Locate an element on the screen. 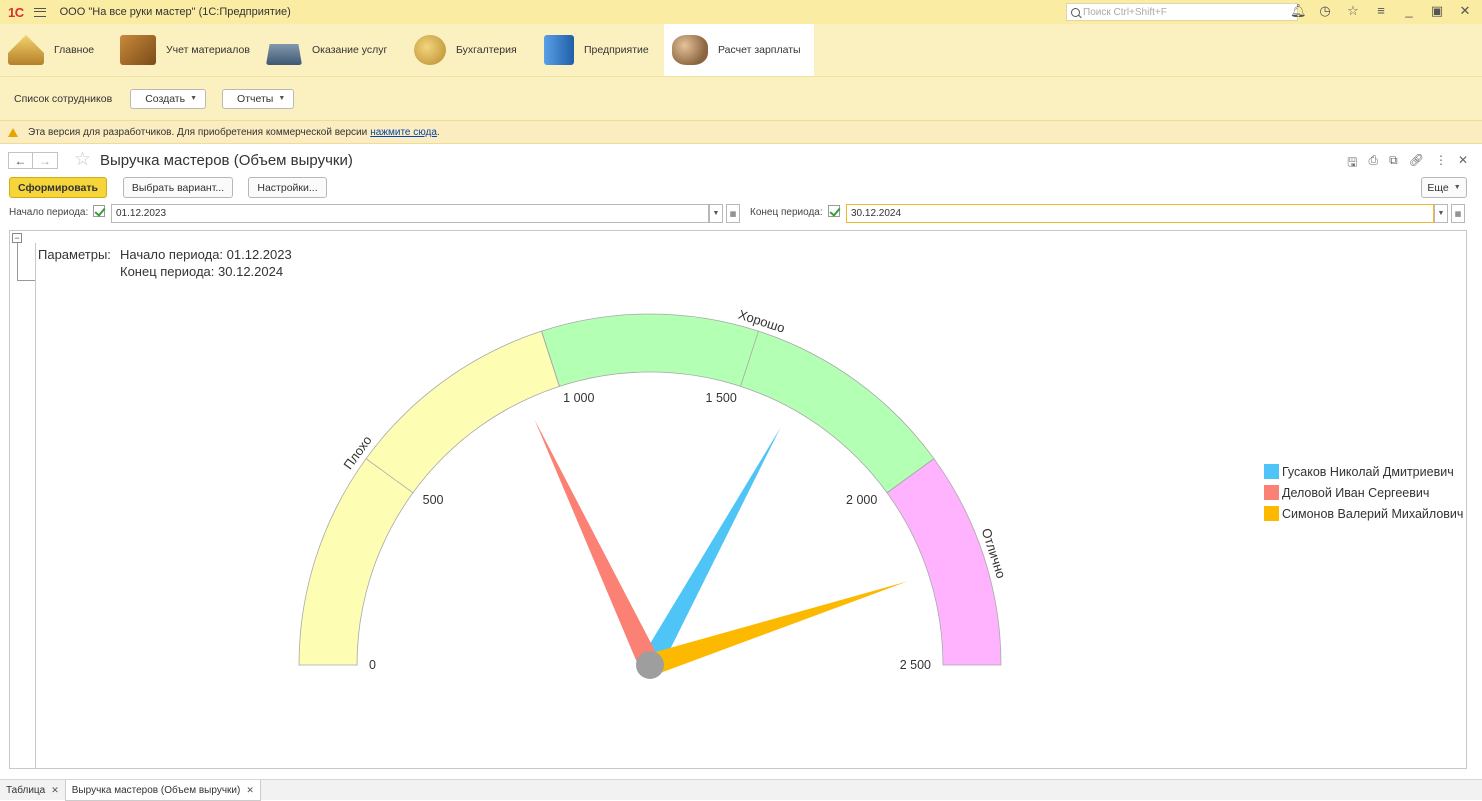 The width and height of the screenshot is (1482, 801). more-button: Еще ▼ is located at coordinates (1444, 187).